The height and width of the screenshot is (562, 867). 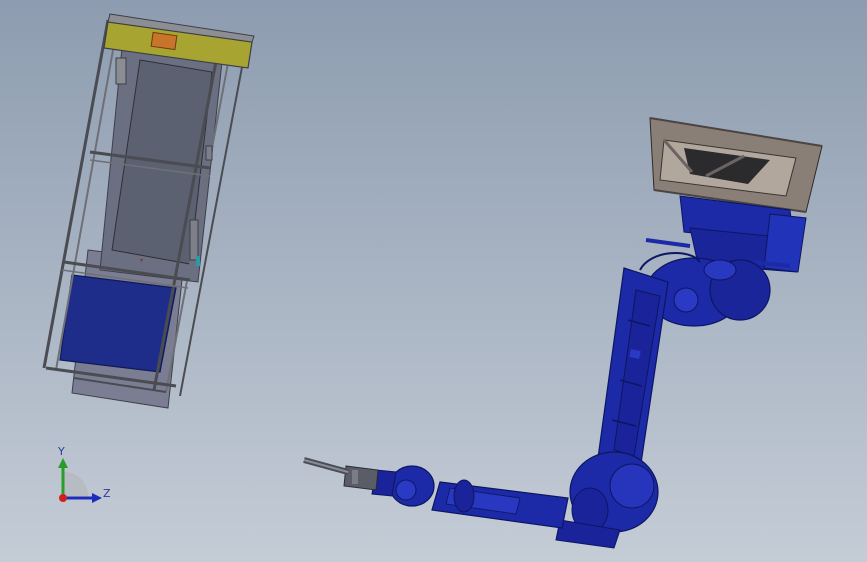 What do you see at coordinates (76, 484) in the screenshot?
I see `triad-plane-glyph` at bounding box center [76, 484].